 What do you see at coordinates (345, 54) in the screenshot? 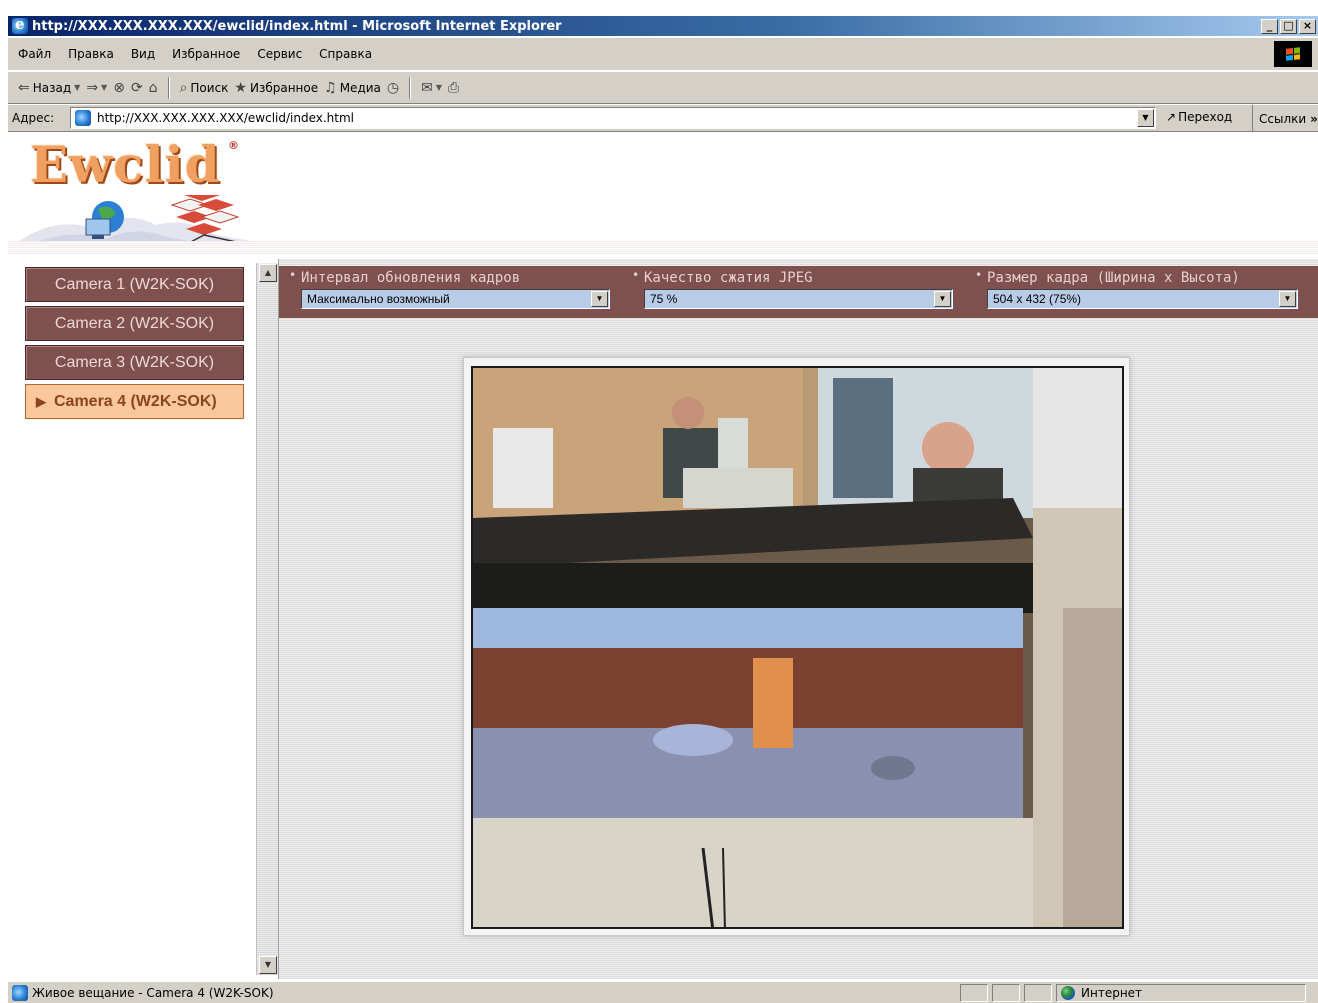
I see `menu-help: Справка` at bounding box center [345, 54].